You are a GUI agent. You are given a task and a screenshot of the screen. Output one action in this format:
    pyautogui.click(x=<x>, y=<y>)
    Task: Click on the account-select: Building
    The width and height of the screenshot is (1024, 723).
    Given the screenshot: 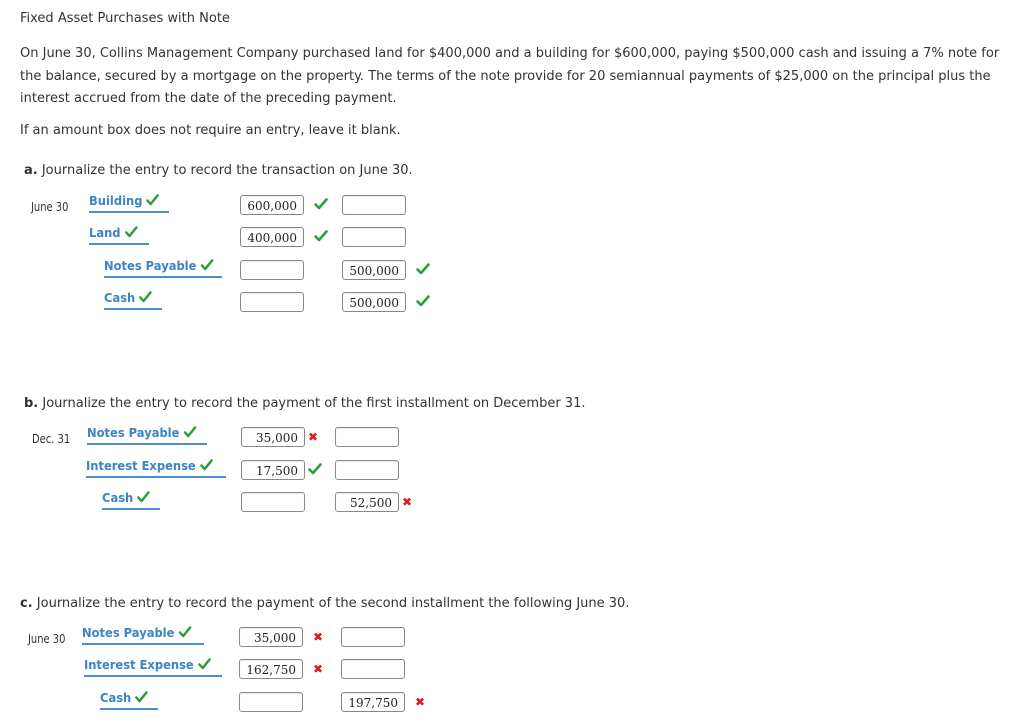 What is the action you would take?
    pyautogui.click(x=129, y=203)
    